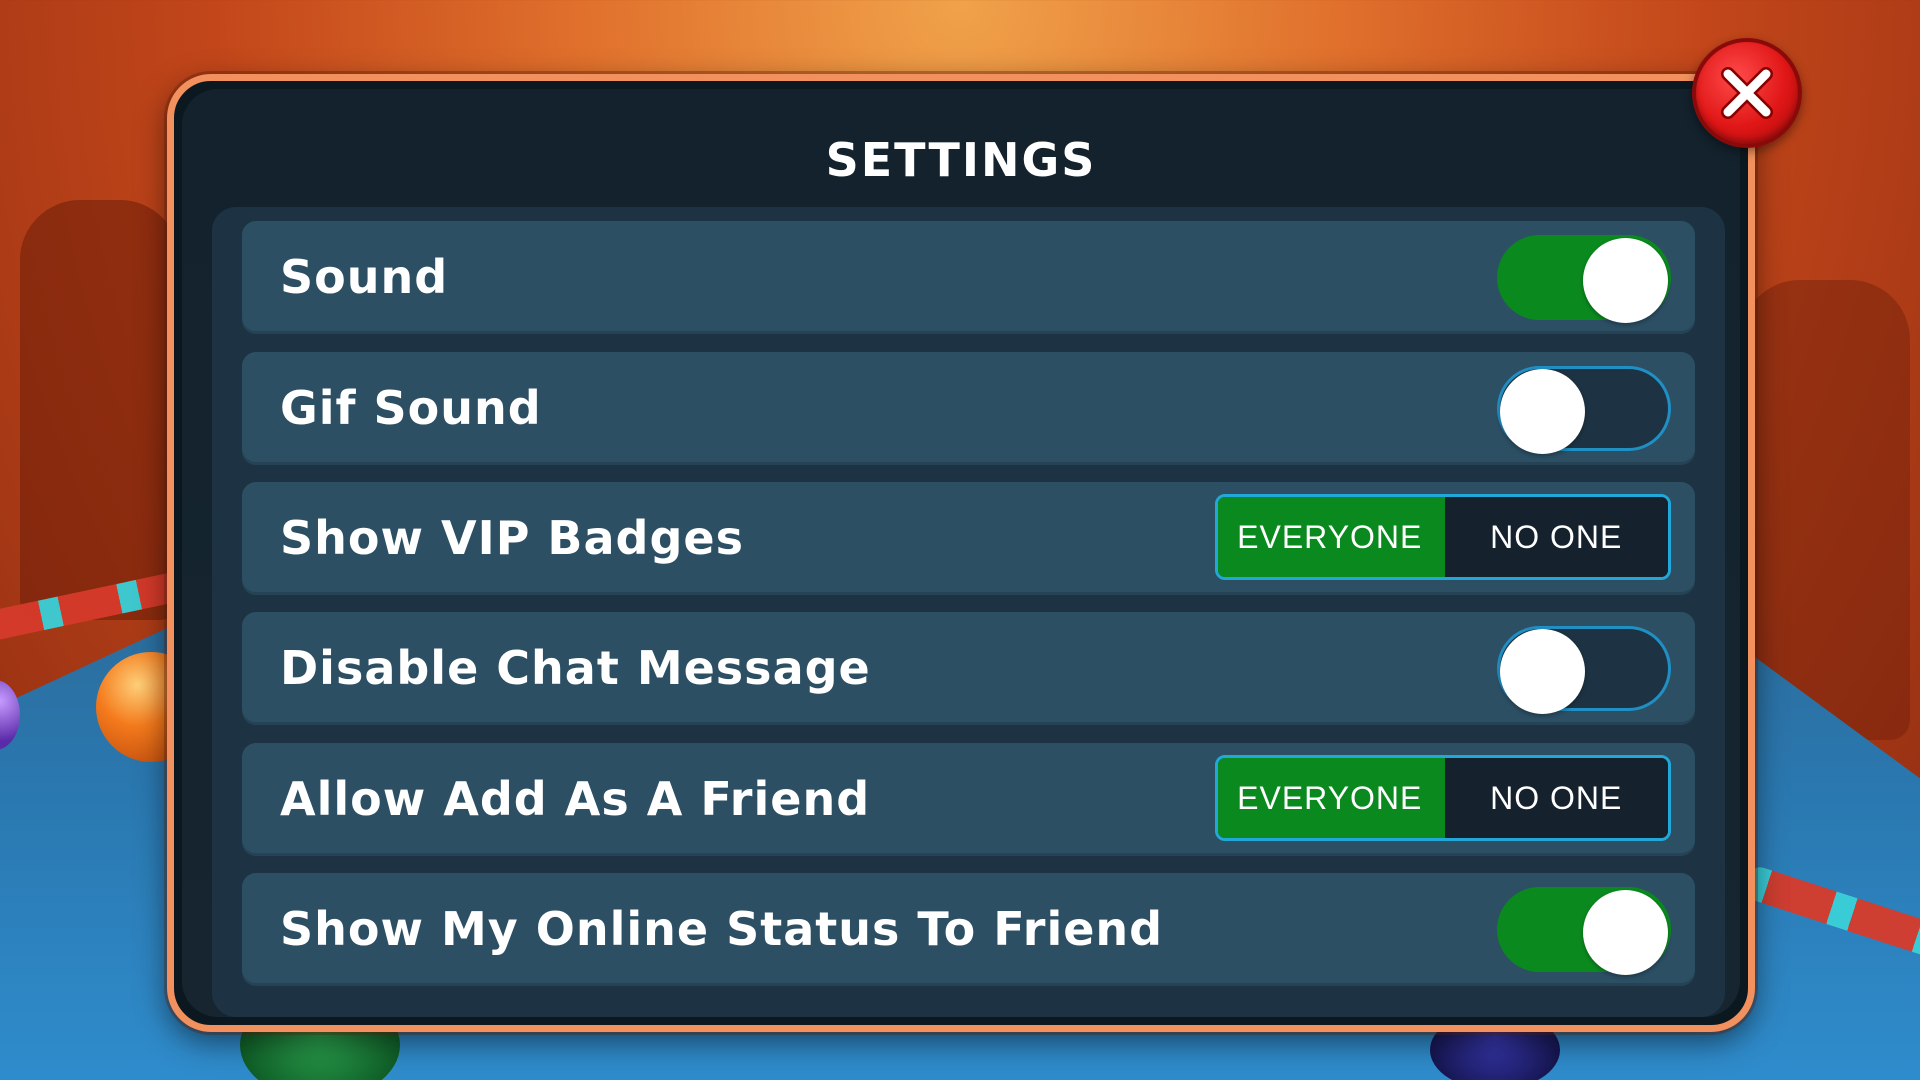 Image resolution: width=1920 pixels, height=1080 pixels. Describe the element at coordinates (1556, 798) in the screenshot. I see `add-friend-option-no-one: NO ONE` at that location.